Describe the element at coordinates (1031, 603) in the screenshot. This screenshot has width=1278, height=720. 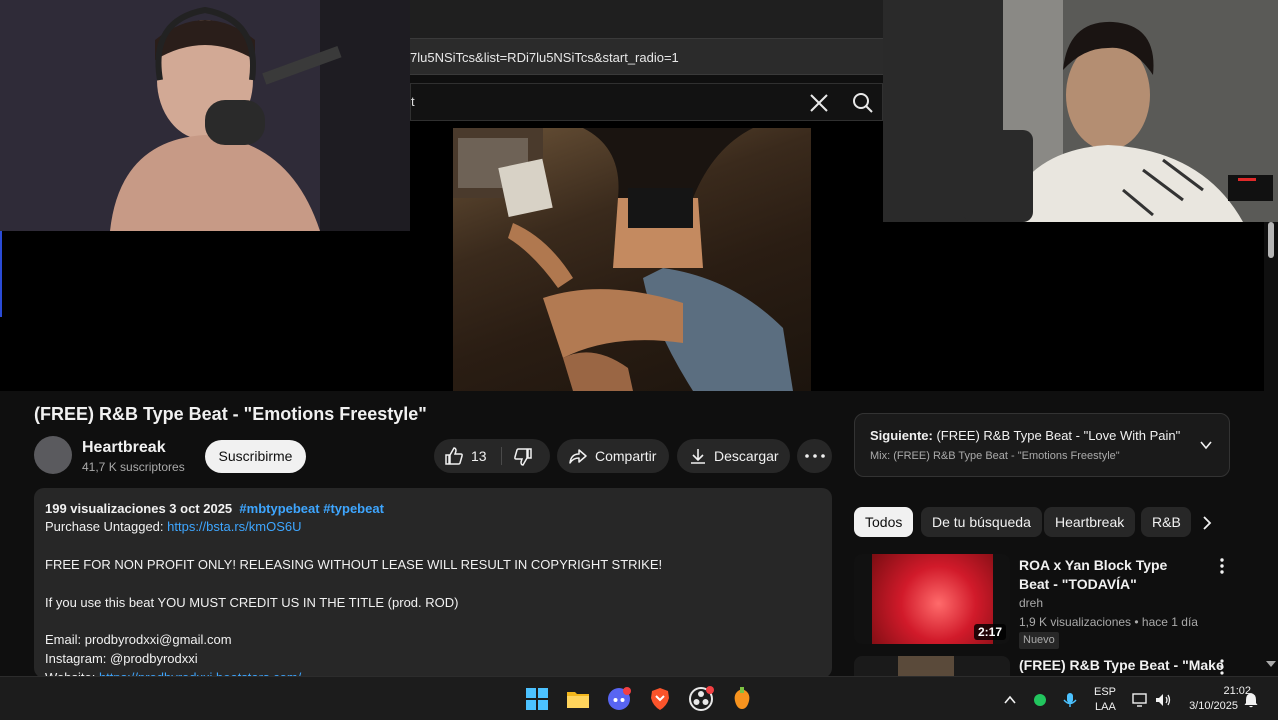
I see `recommendation-channel: dreh` at that location.